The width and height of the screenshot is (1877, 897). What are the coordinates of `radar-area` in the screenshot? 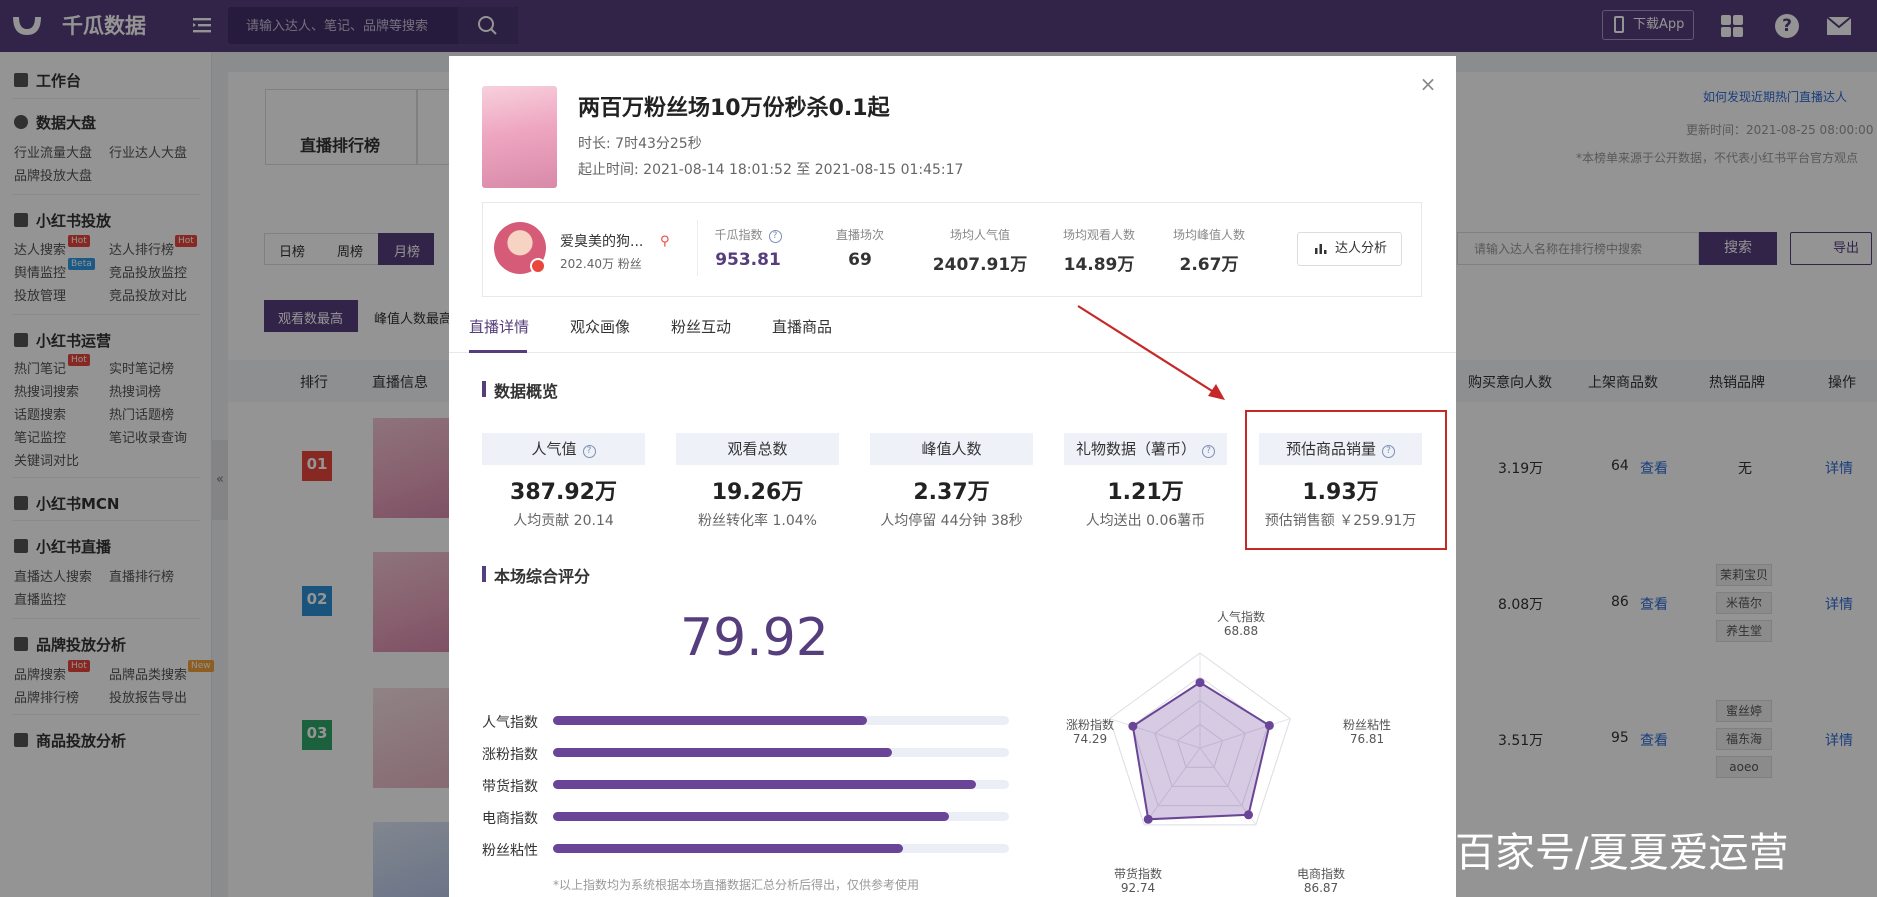 It's located at (1201, 751).